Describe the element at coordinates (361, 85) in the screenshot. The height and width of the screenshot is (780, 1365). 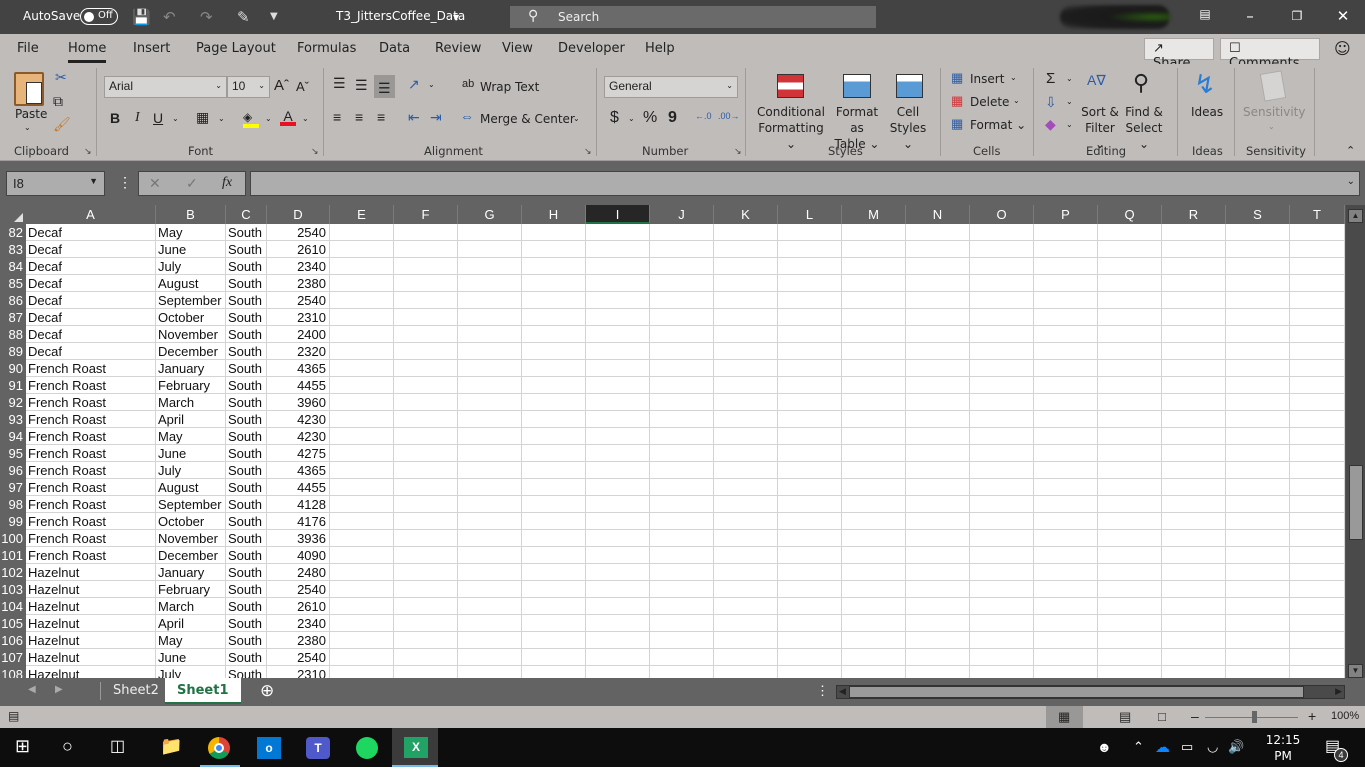
I see `middle-align-icon: ☰` at that location.